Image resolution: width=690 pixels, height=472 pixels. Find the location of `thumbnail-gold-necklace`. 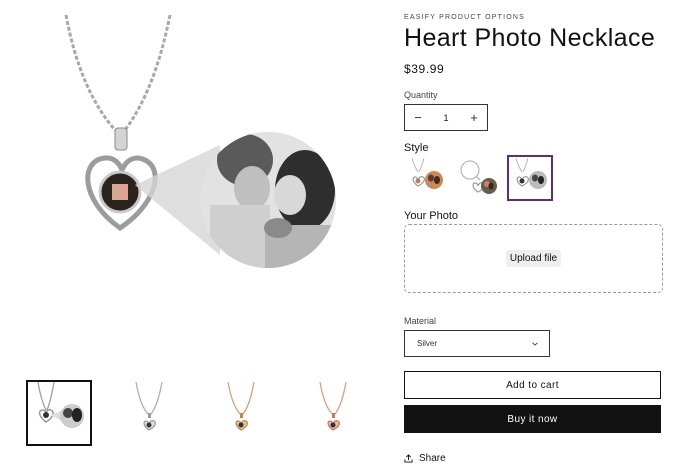

thumbnail-gold-necklace is located at coordinates (243, 413).